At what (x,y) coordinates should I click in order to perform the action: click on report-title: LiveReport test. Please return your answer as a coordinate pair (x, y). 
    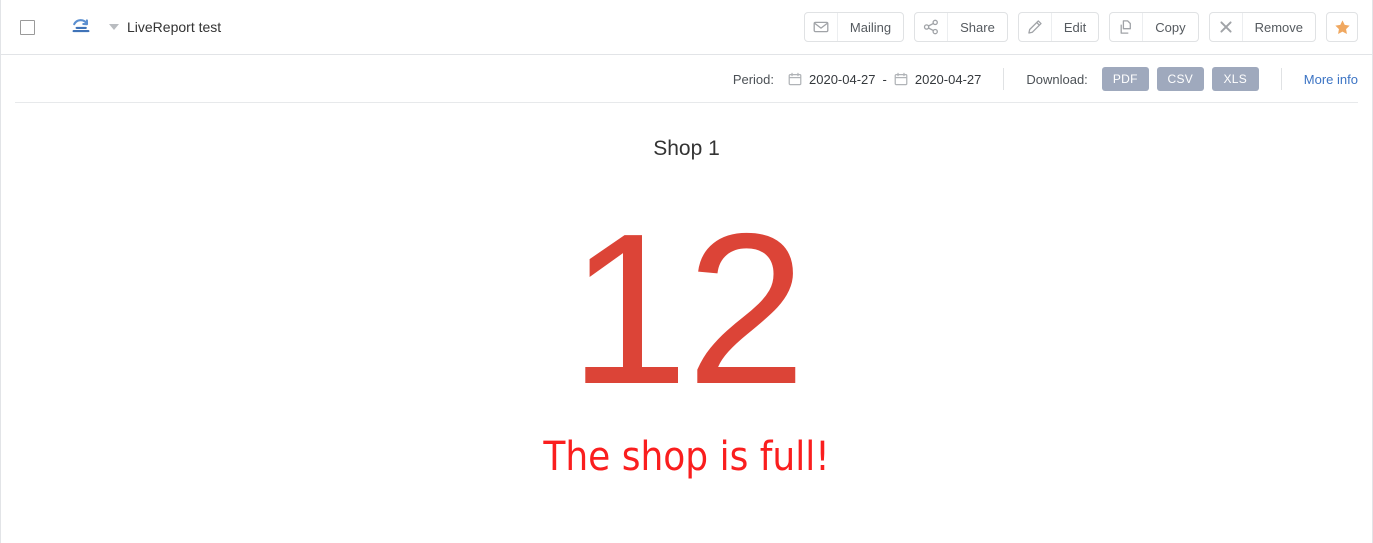
    Looking at the image, I should click on (174, 27).